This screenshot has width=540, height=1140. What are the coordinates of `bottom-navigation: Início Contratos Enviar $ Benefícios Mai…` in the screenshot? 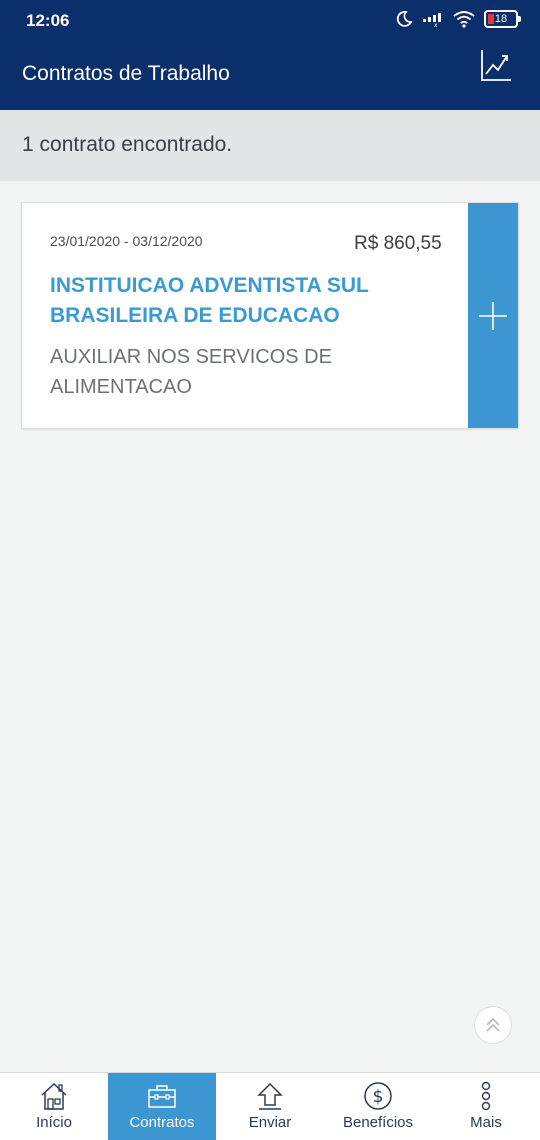 It's located at (270, 1106).